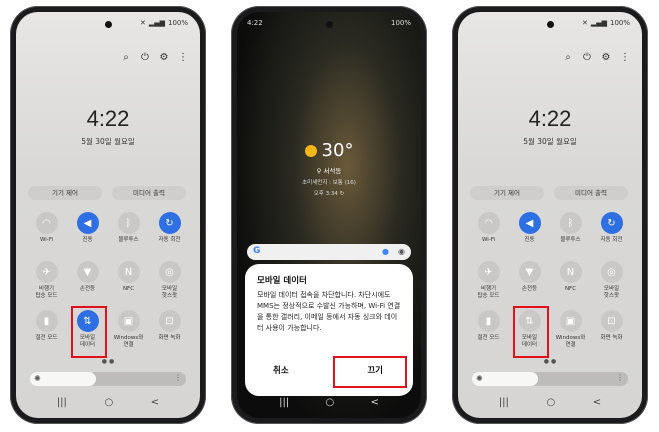  Describe the element at coordinates (128, 240) in the screenshot. I see `quick-tile-label: 블루투스` at that location.